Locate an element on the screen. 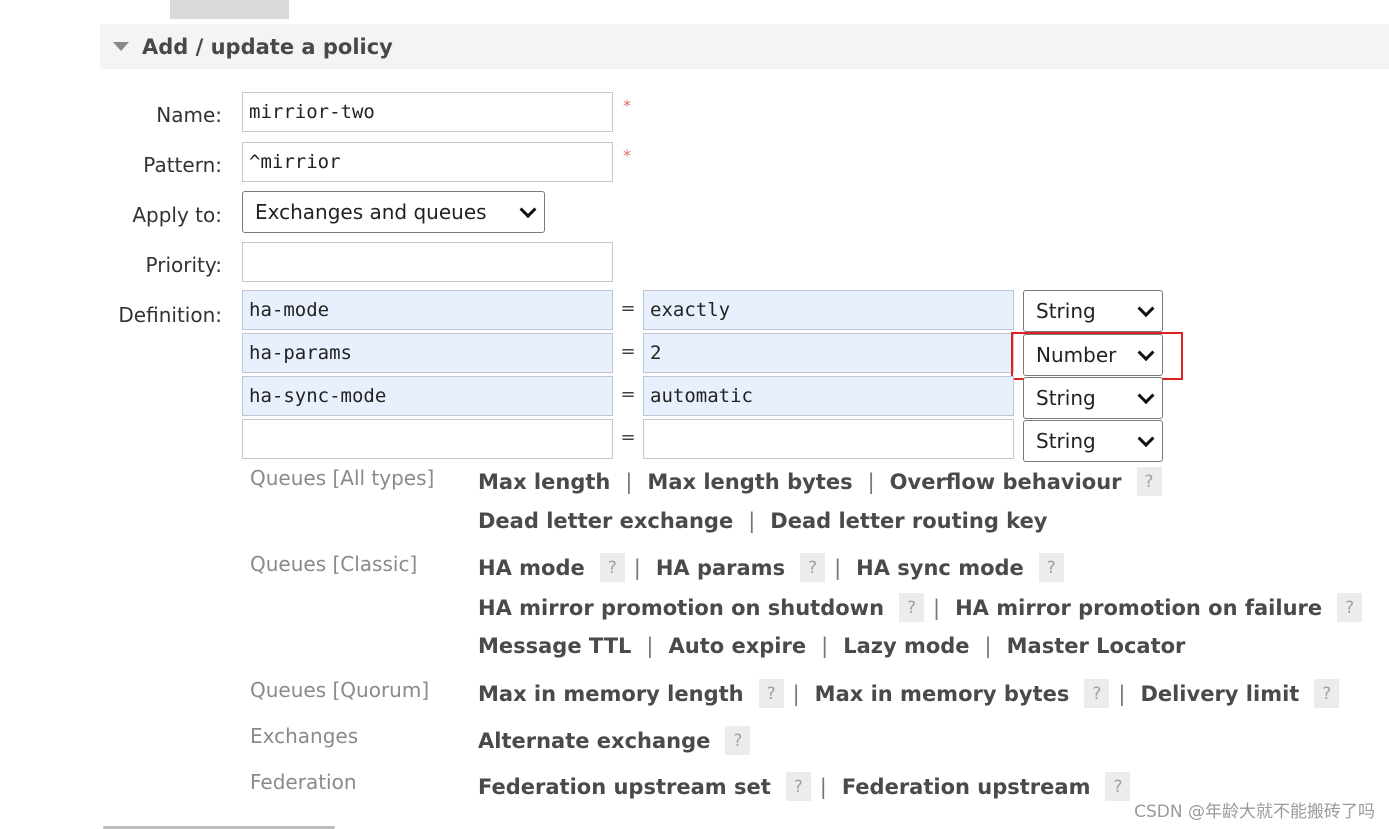  pattern-label: Pattern: is located at coordinates (182, 165).